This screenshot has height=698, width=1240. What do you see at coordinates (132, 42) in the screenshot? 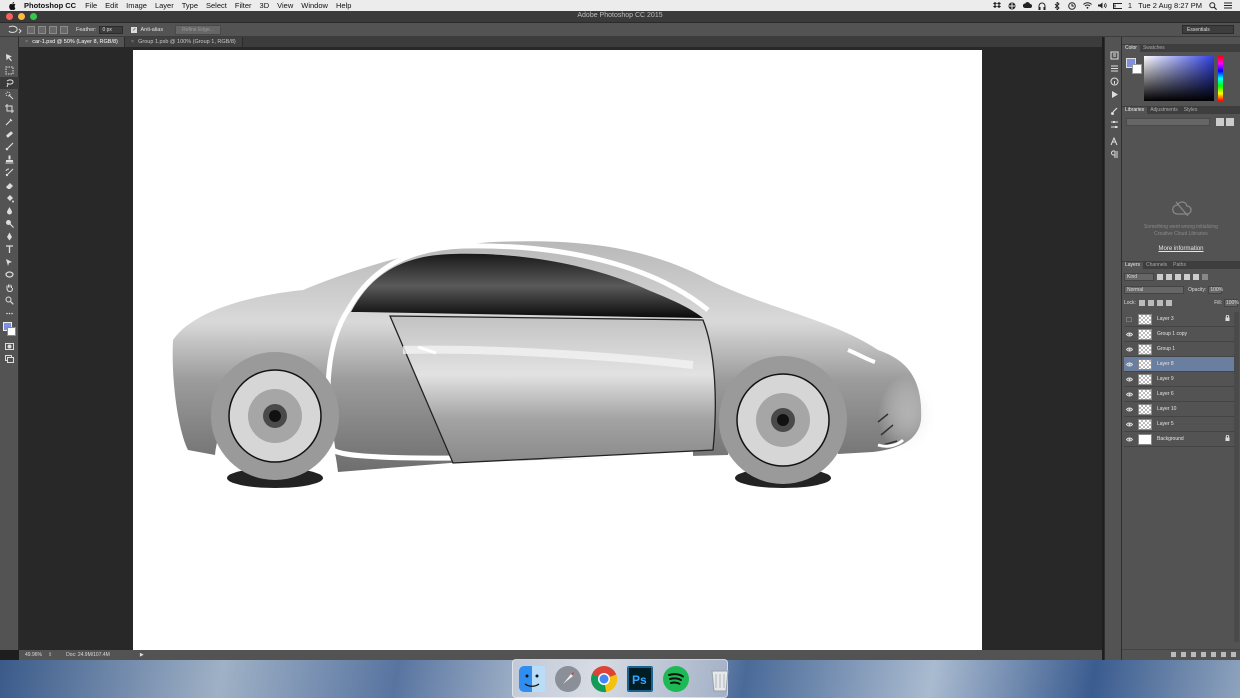
I see `close-tab-icon: ×` at bounding box center [132, 42].